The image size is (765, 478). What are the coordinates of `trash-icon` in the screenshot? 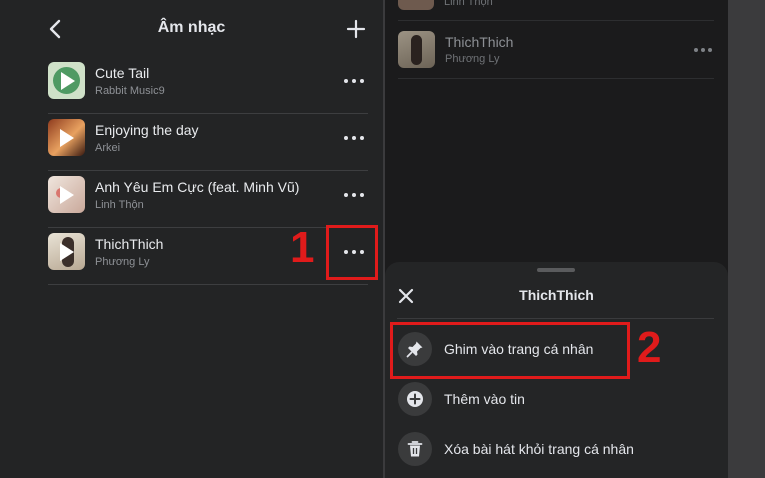 It's located at (415, 449).